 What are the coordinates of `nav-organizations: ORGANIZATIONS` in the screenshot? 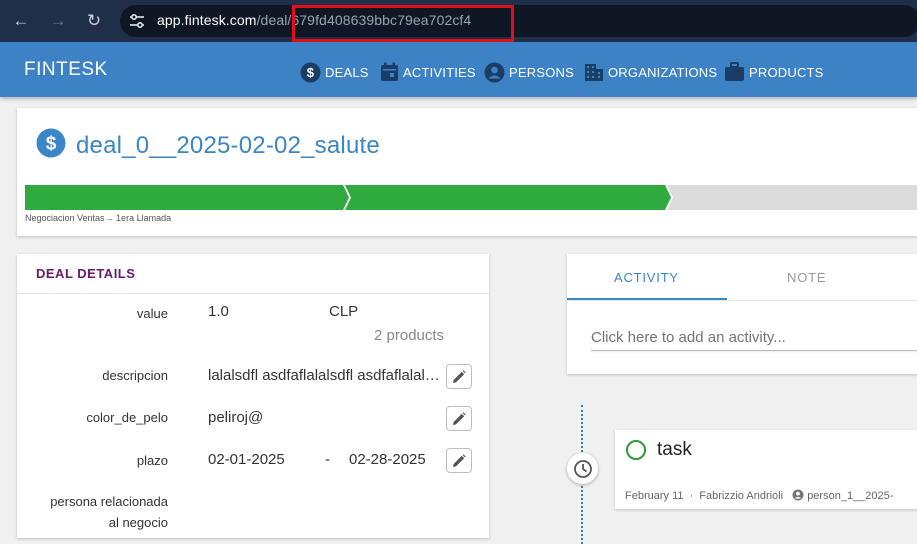 It's located at (650, 72).